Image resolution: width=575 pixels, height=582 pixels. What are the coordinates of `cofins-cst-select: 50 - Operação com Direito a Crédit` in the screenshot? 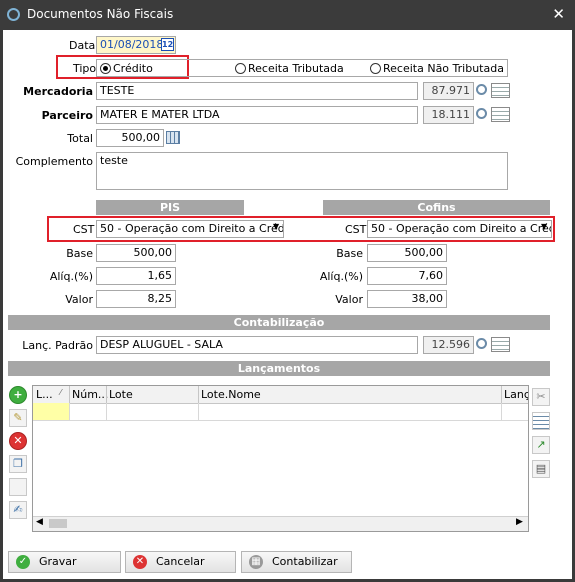 It's located at (459, 229).